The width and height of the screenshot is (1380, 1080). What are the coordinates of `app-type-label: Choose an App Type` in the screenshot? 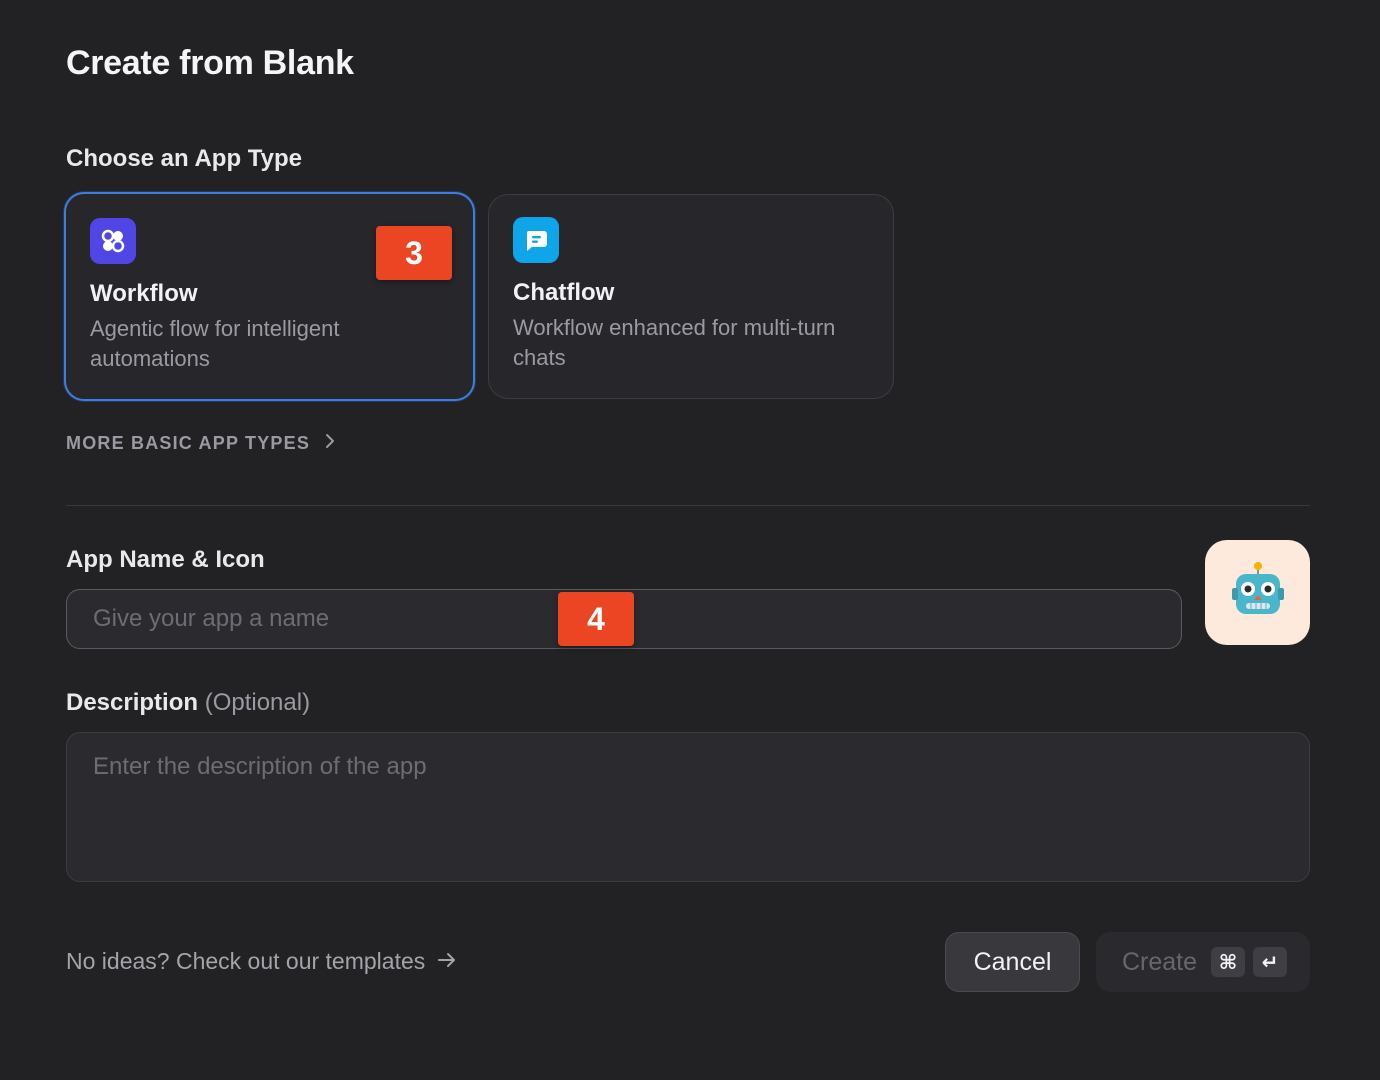 It's located at (184, 158).